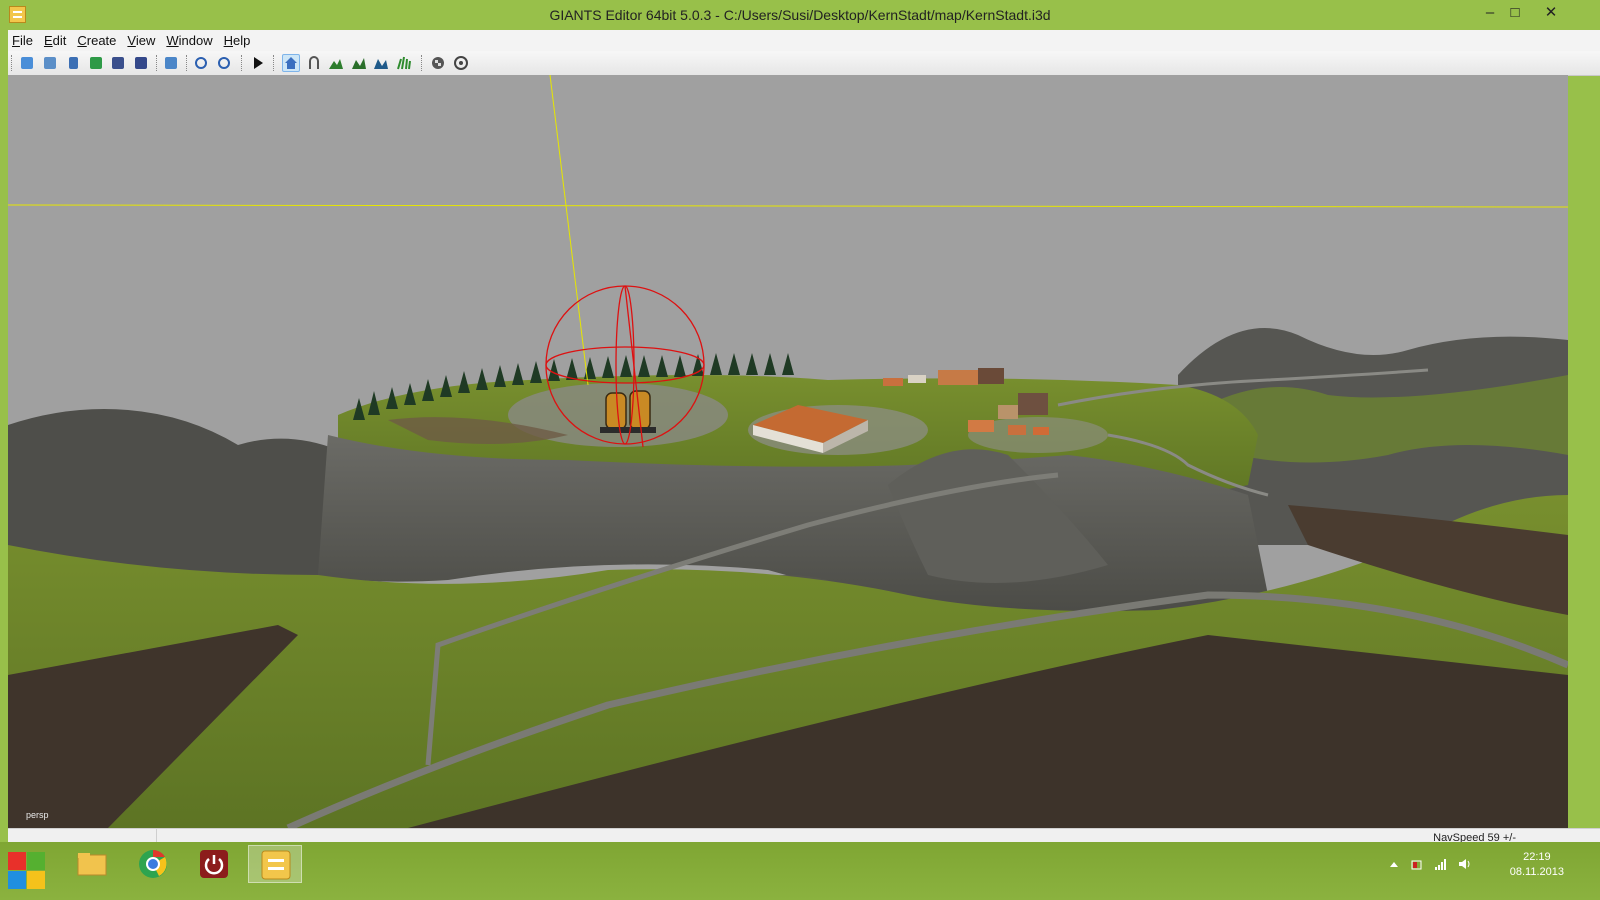 The image size is (1600, 900). I want to click on import-icon, so click(171, 63).